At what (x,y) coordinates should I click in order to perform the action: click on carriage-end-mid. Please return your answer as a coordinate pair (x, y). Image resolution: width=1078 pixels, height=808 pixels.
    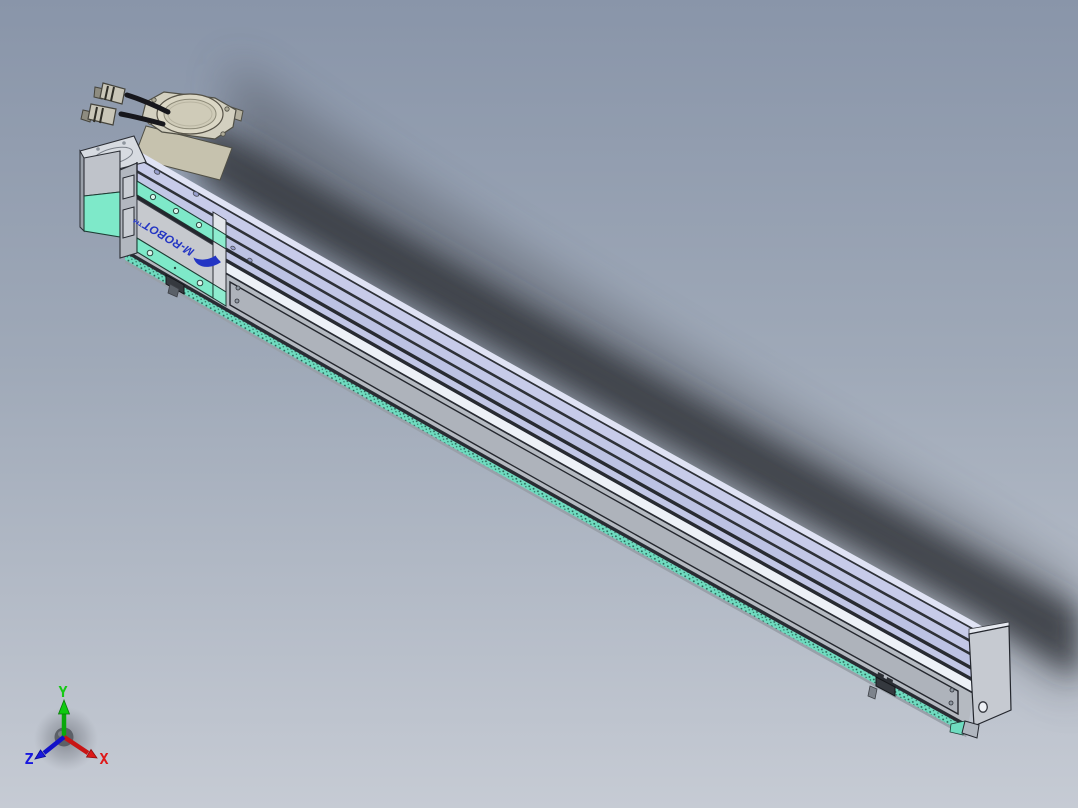
    Looking at the image, I should click on (219, 266).